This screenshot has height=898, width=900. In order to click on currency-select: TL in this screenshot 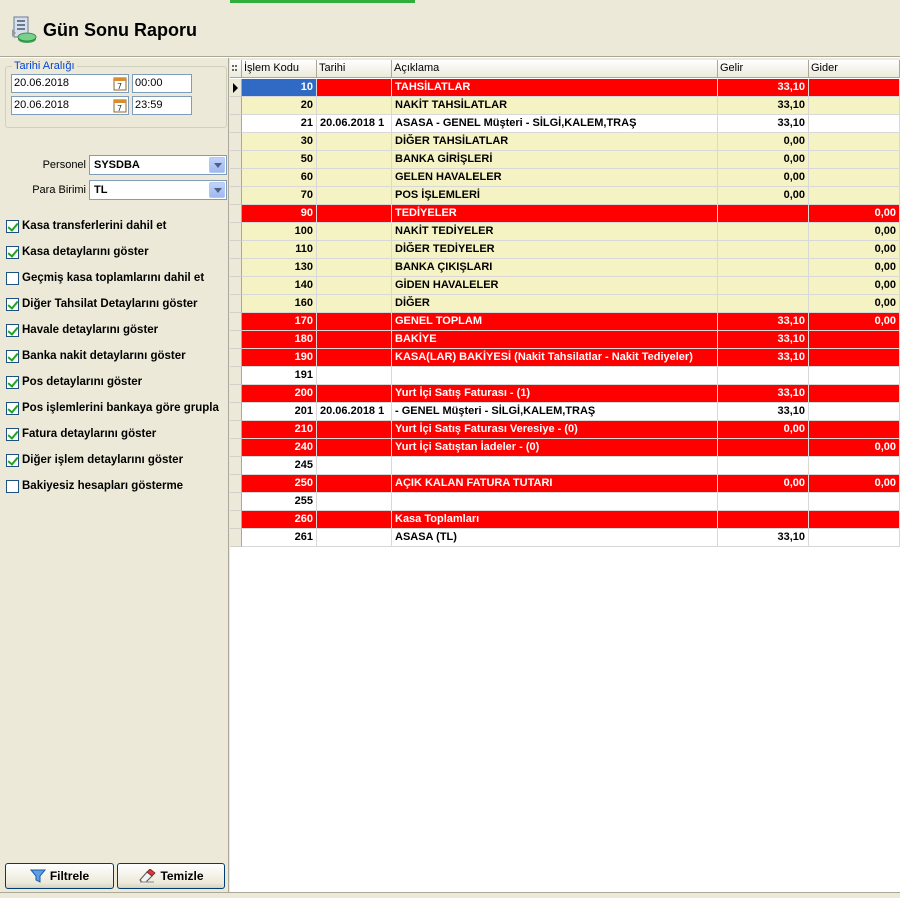, I will do `click(158, 190)`.